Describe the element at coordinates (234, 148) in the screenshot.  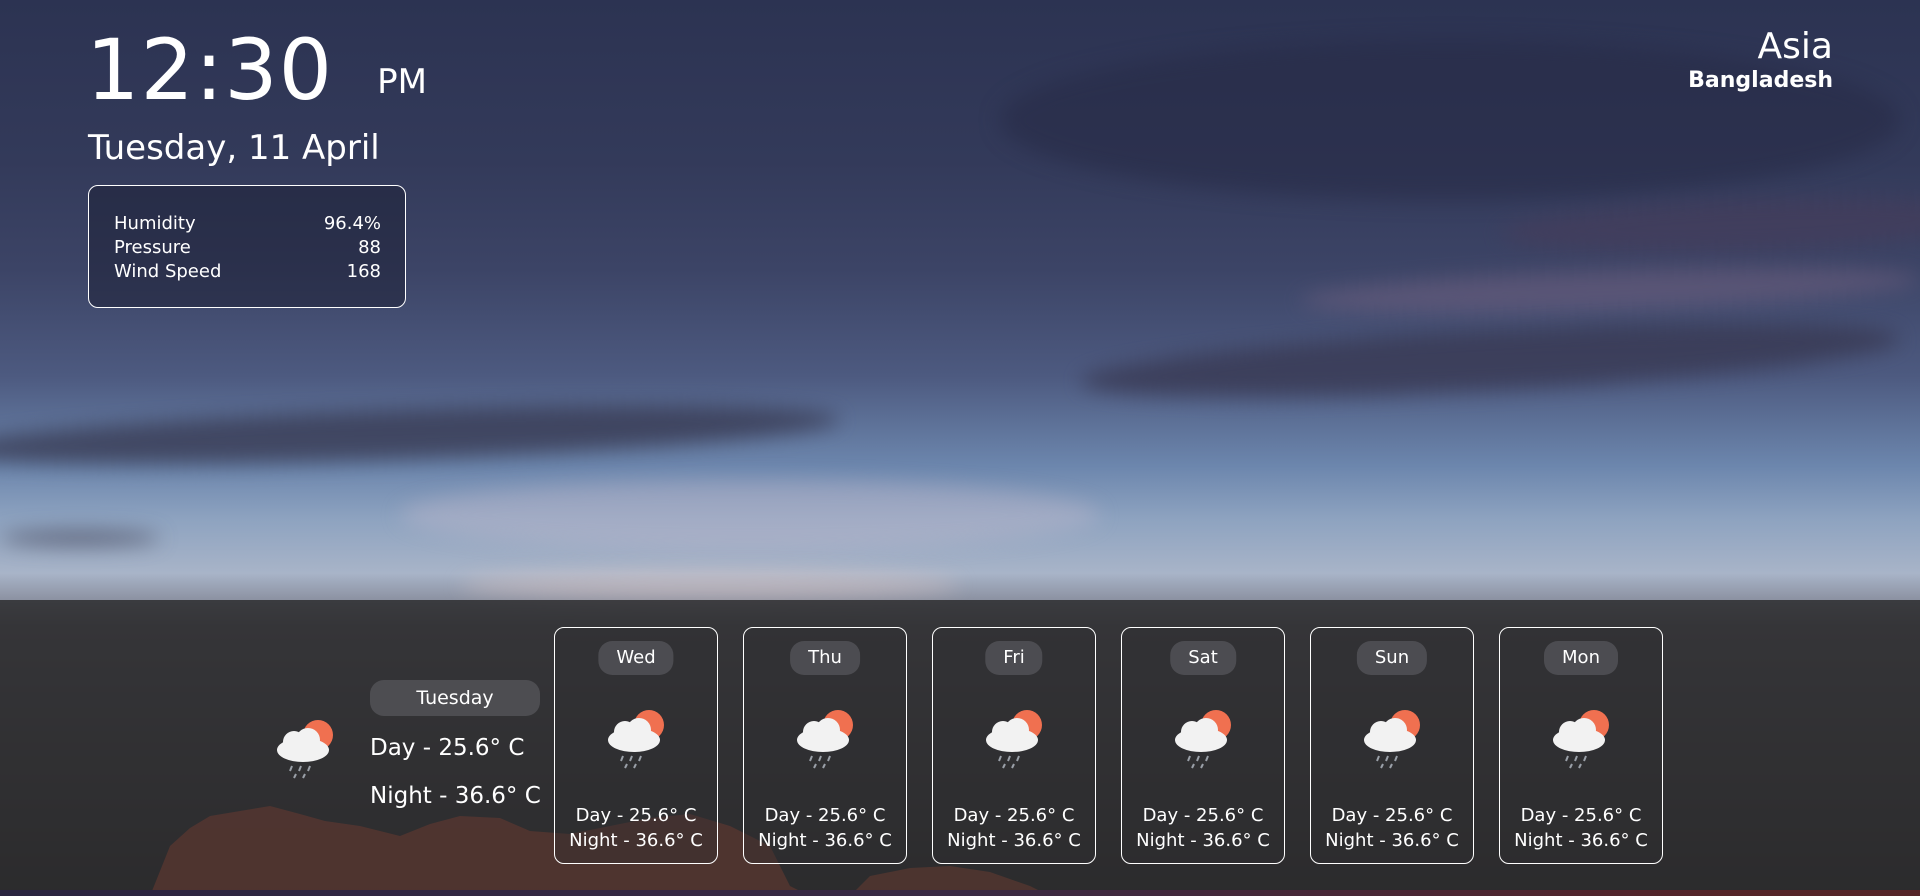
I see `current-date: Tuesday, 11 April` at that location.